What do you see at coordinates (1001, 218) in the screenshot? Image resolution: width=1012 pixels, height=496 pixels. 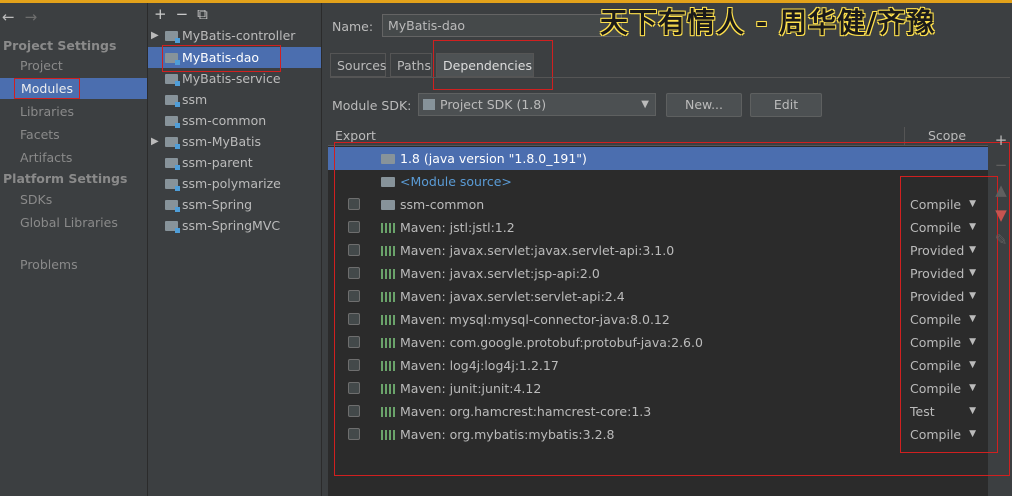 I see `move-down-icon: ▼` at bounding box center [1001, 218].